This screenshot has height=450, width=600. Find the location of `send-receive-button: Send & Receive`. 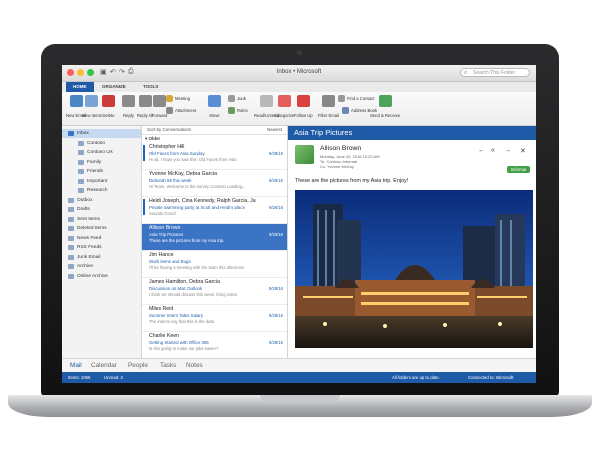

send-receive-button: Send & Receive is located at coordinates (385, 106).